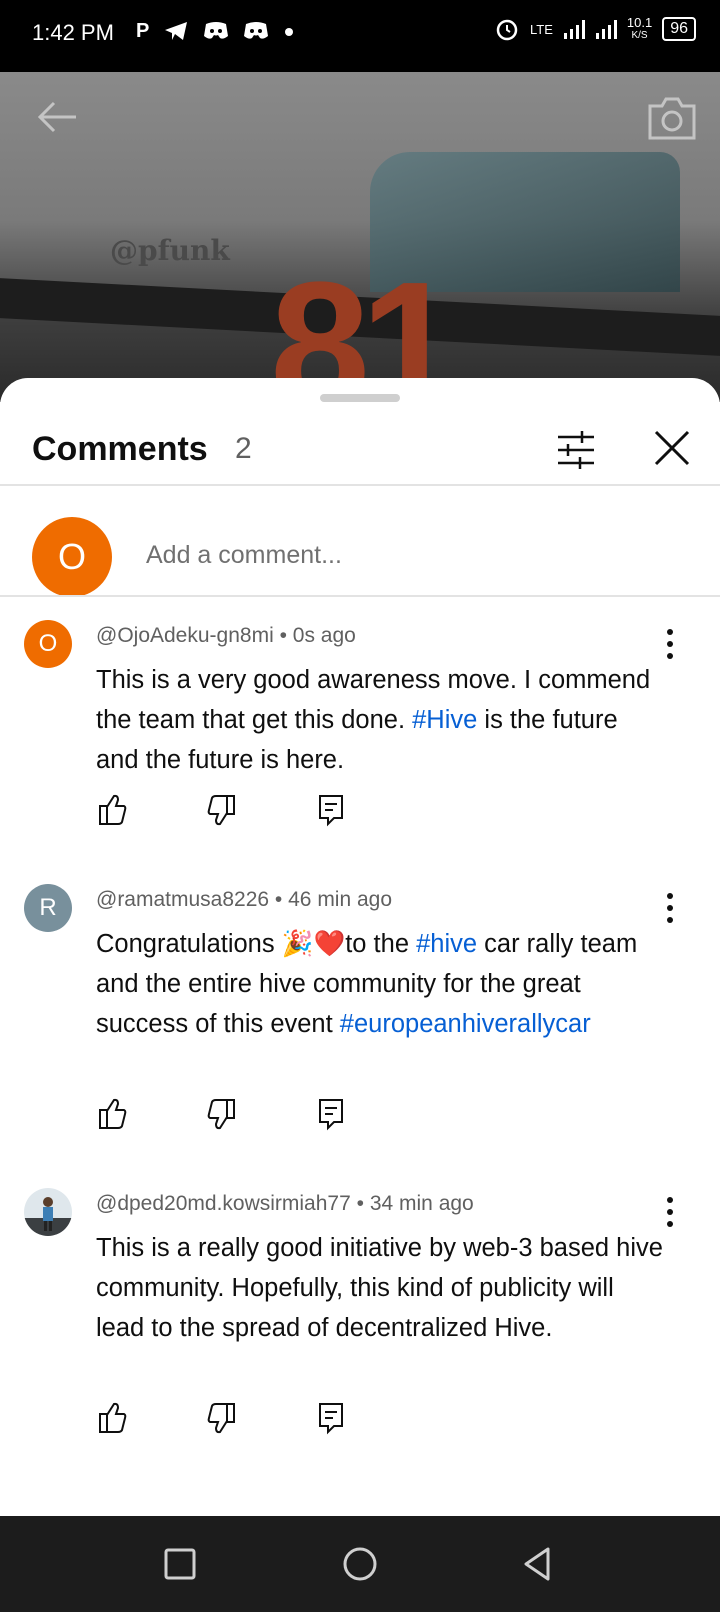 Image resolution: width=720 pixels, height=1612 pixels. I want to click on add-comment-input, so click(406, 555).